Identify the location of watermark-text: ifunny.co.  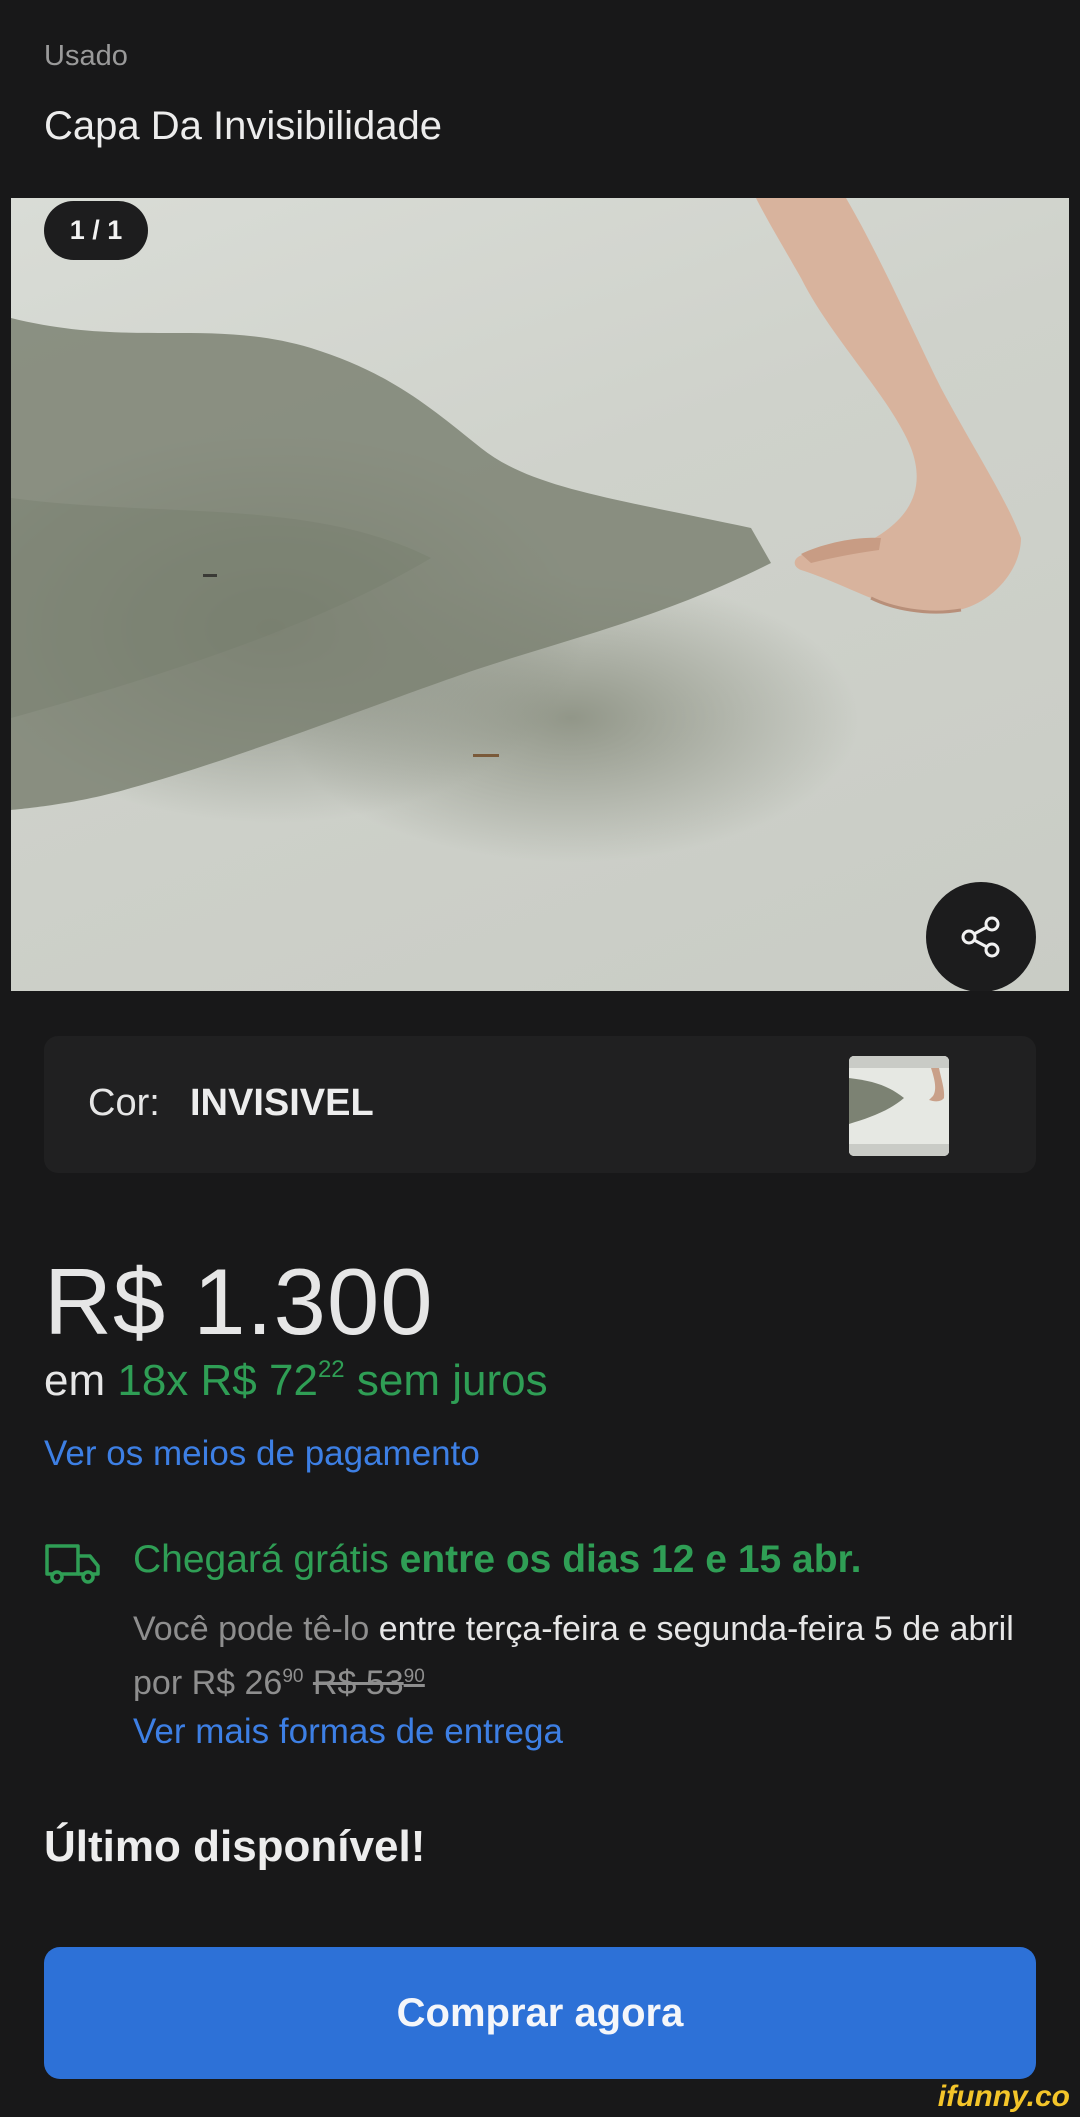
(1003, 2096).